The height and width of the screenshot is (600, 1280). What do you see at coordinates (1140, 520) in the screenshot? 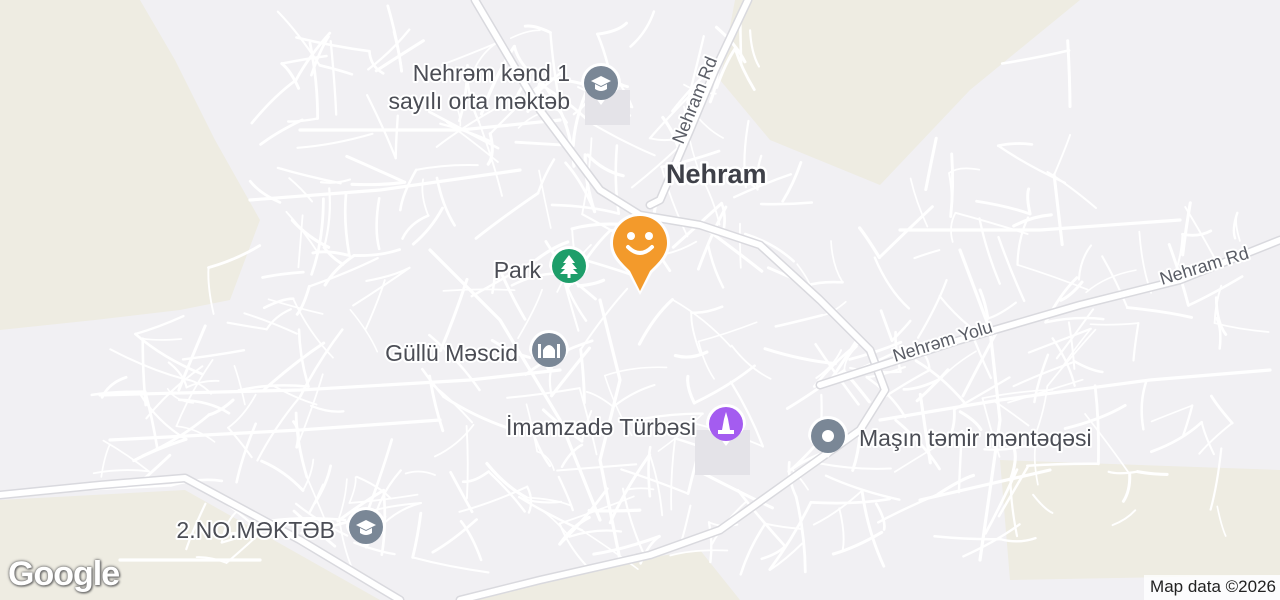
I see `farmland-southeast` at bounding box center [1140, 520].